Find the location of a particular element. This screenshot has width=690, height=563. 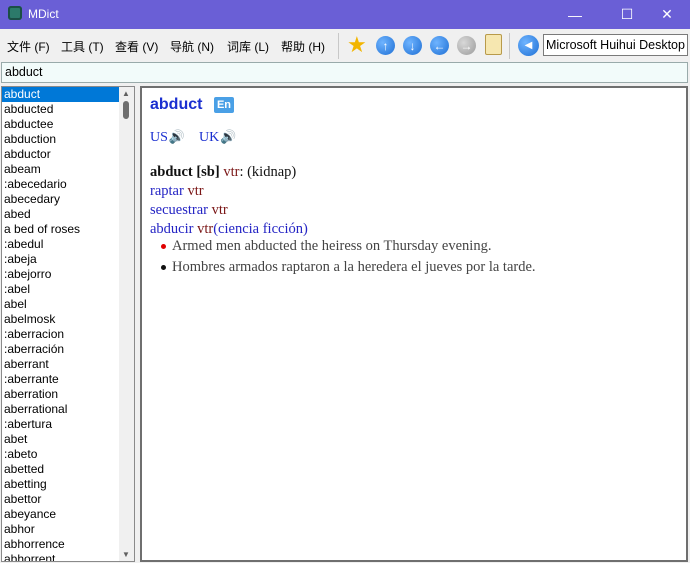

word-list-item: aberrant is located at coordinates (60, 364).